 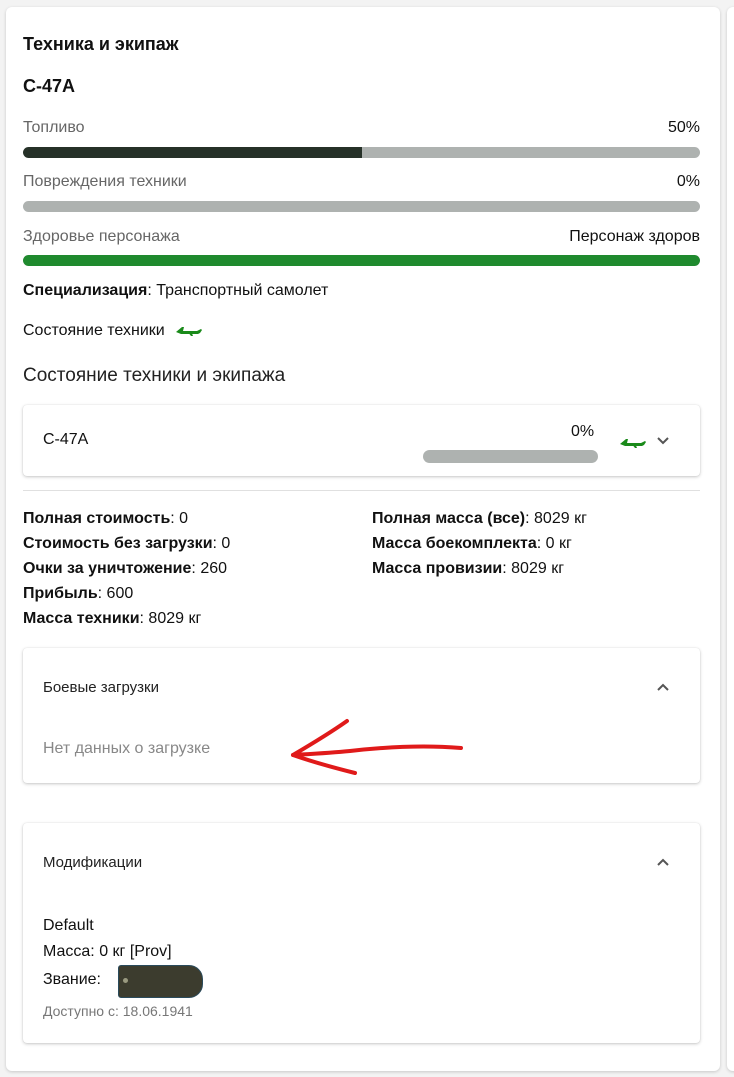 I want to click on specialization: Специализация: Транспортный самолет, so click(x=175, y=291).